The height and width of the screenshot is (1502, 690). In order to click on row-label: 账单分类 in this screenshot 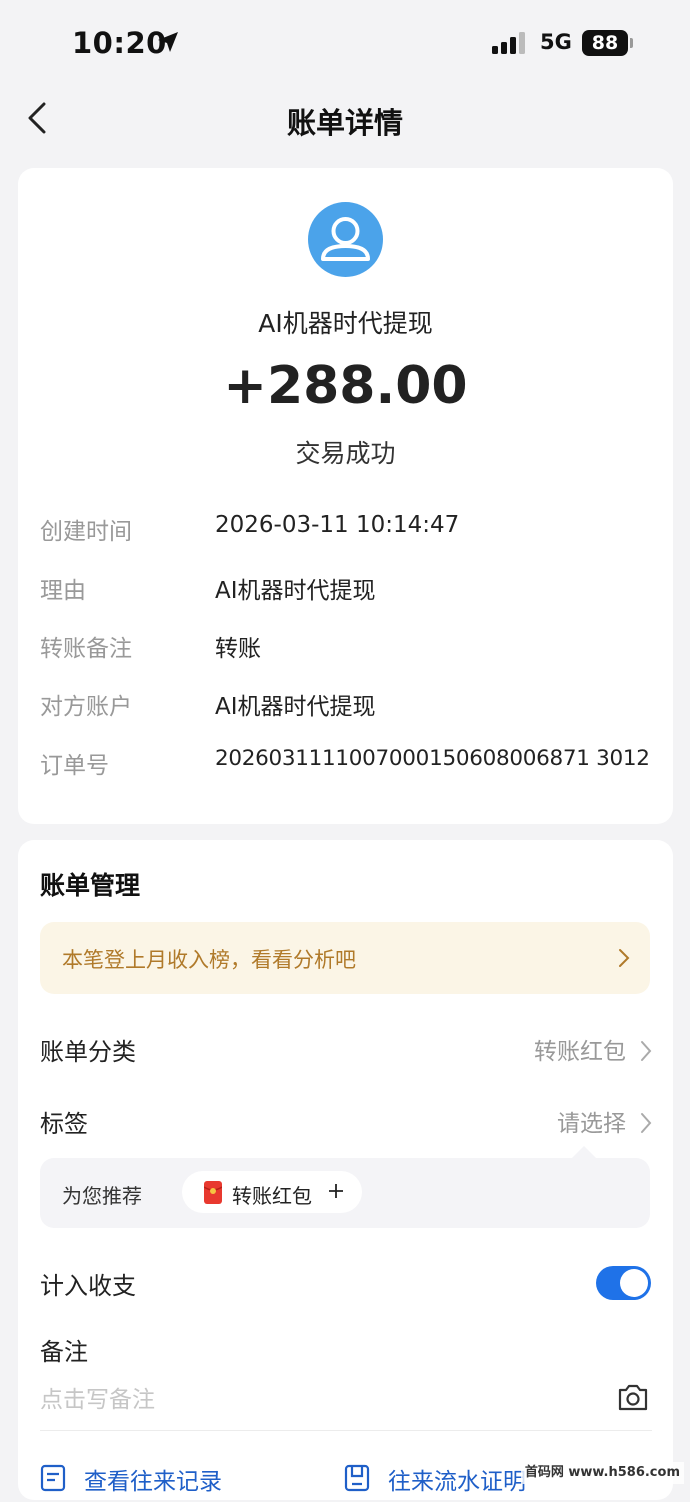, I will do `click(88, 1052)`.